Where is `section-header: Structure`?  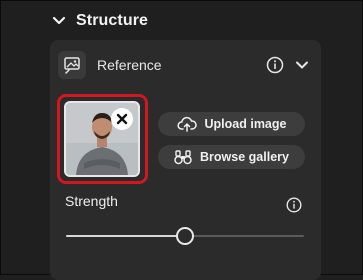
section-header: Structure is located at coordinates (100, 21).